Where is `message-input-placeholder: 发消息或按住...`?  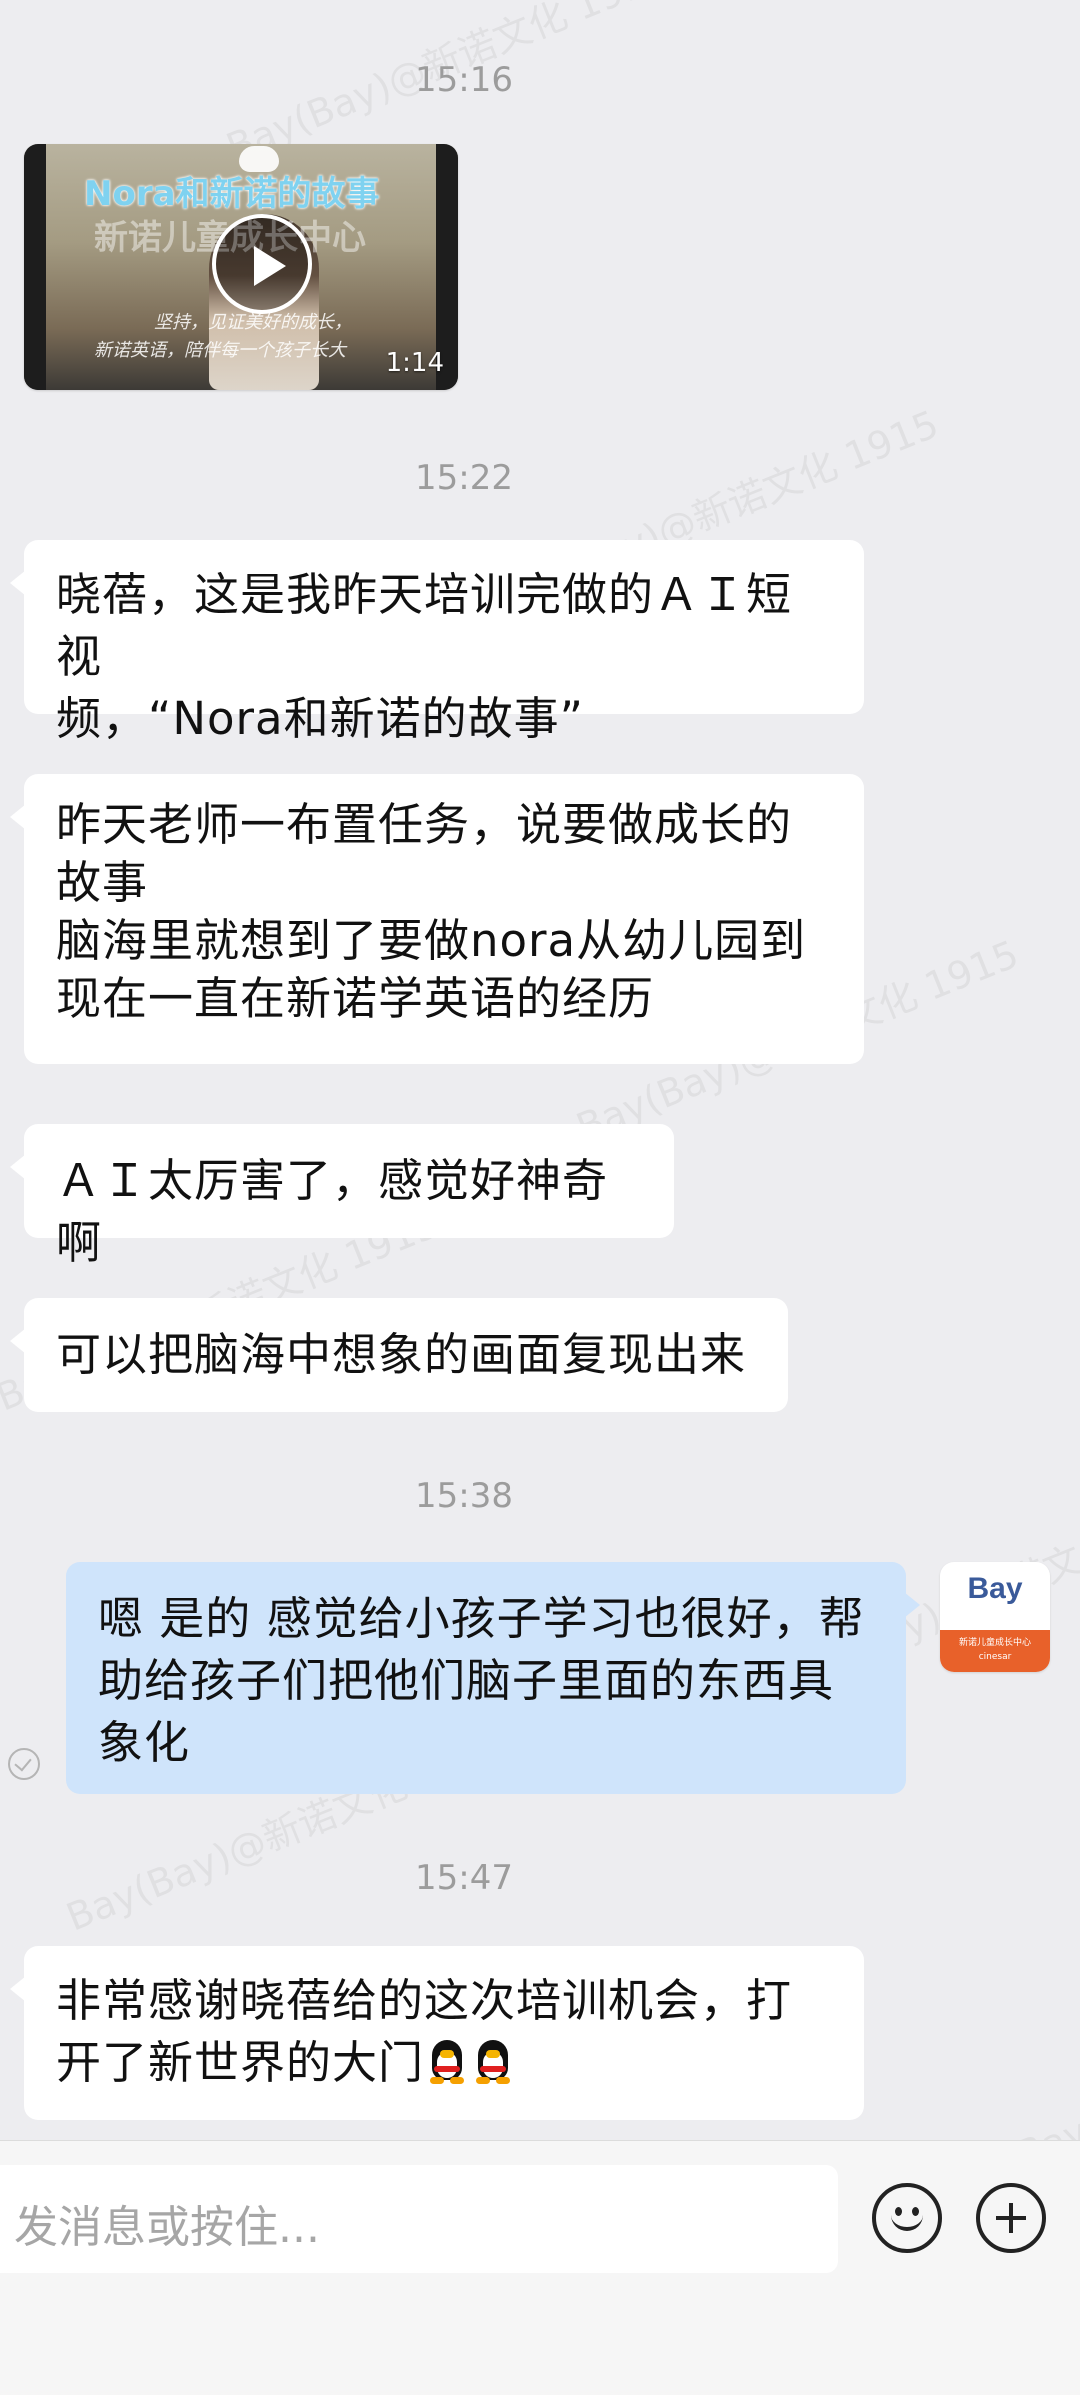
message-input-placeholder: 发消息或按住... is located at coordinates (167, 2227).